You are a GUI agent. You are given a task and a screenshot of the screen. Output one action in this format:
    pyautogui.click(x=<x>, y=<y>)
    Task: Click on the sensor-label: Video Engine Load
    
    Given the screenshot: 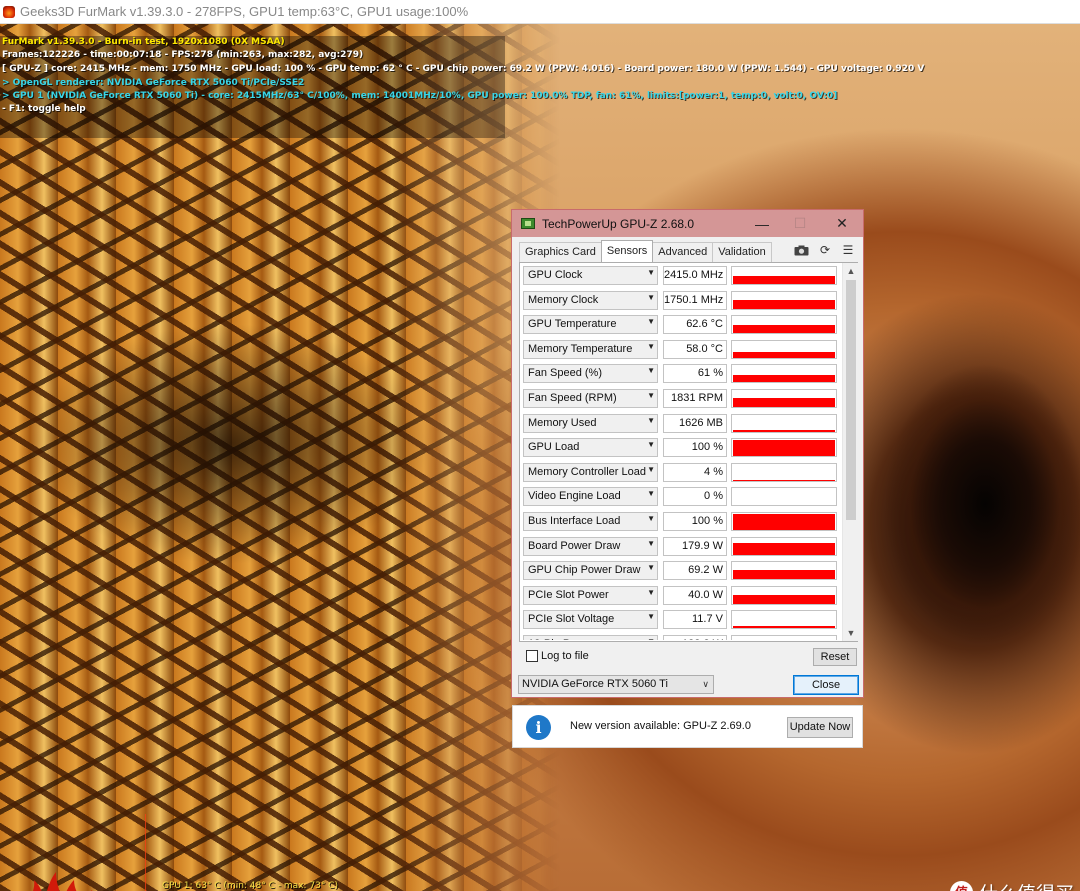 What is the action you would take?
    pyautogui.click(x=574, y=496)
    